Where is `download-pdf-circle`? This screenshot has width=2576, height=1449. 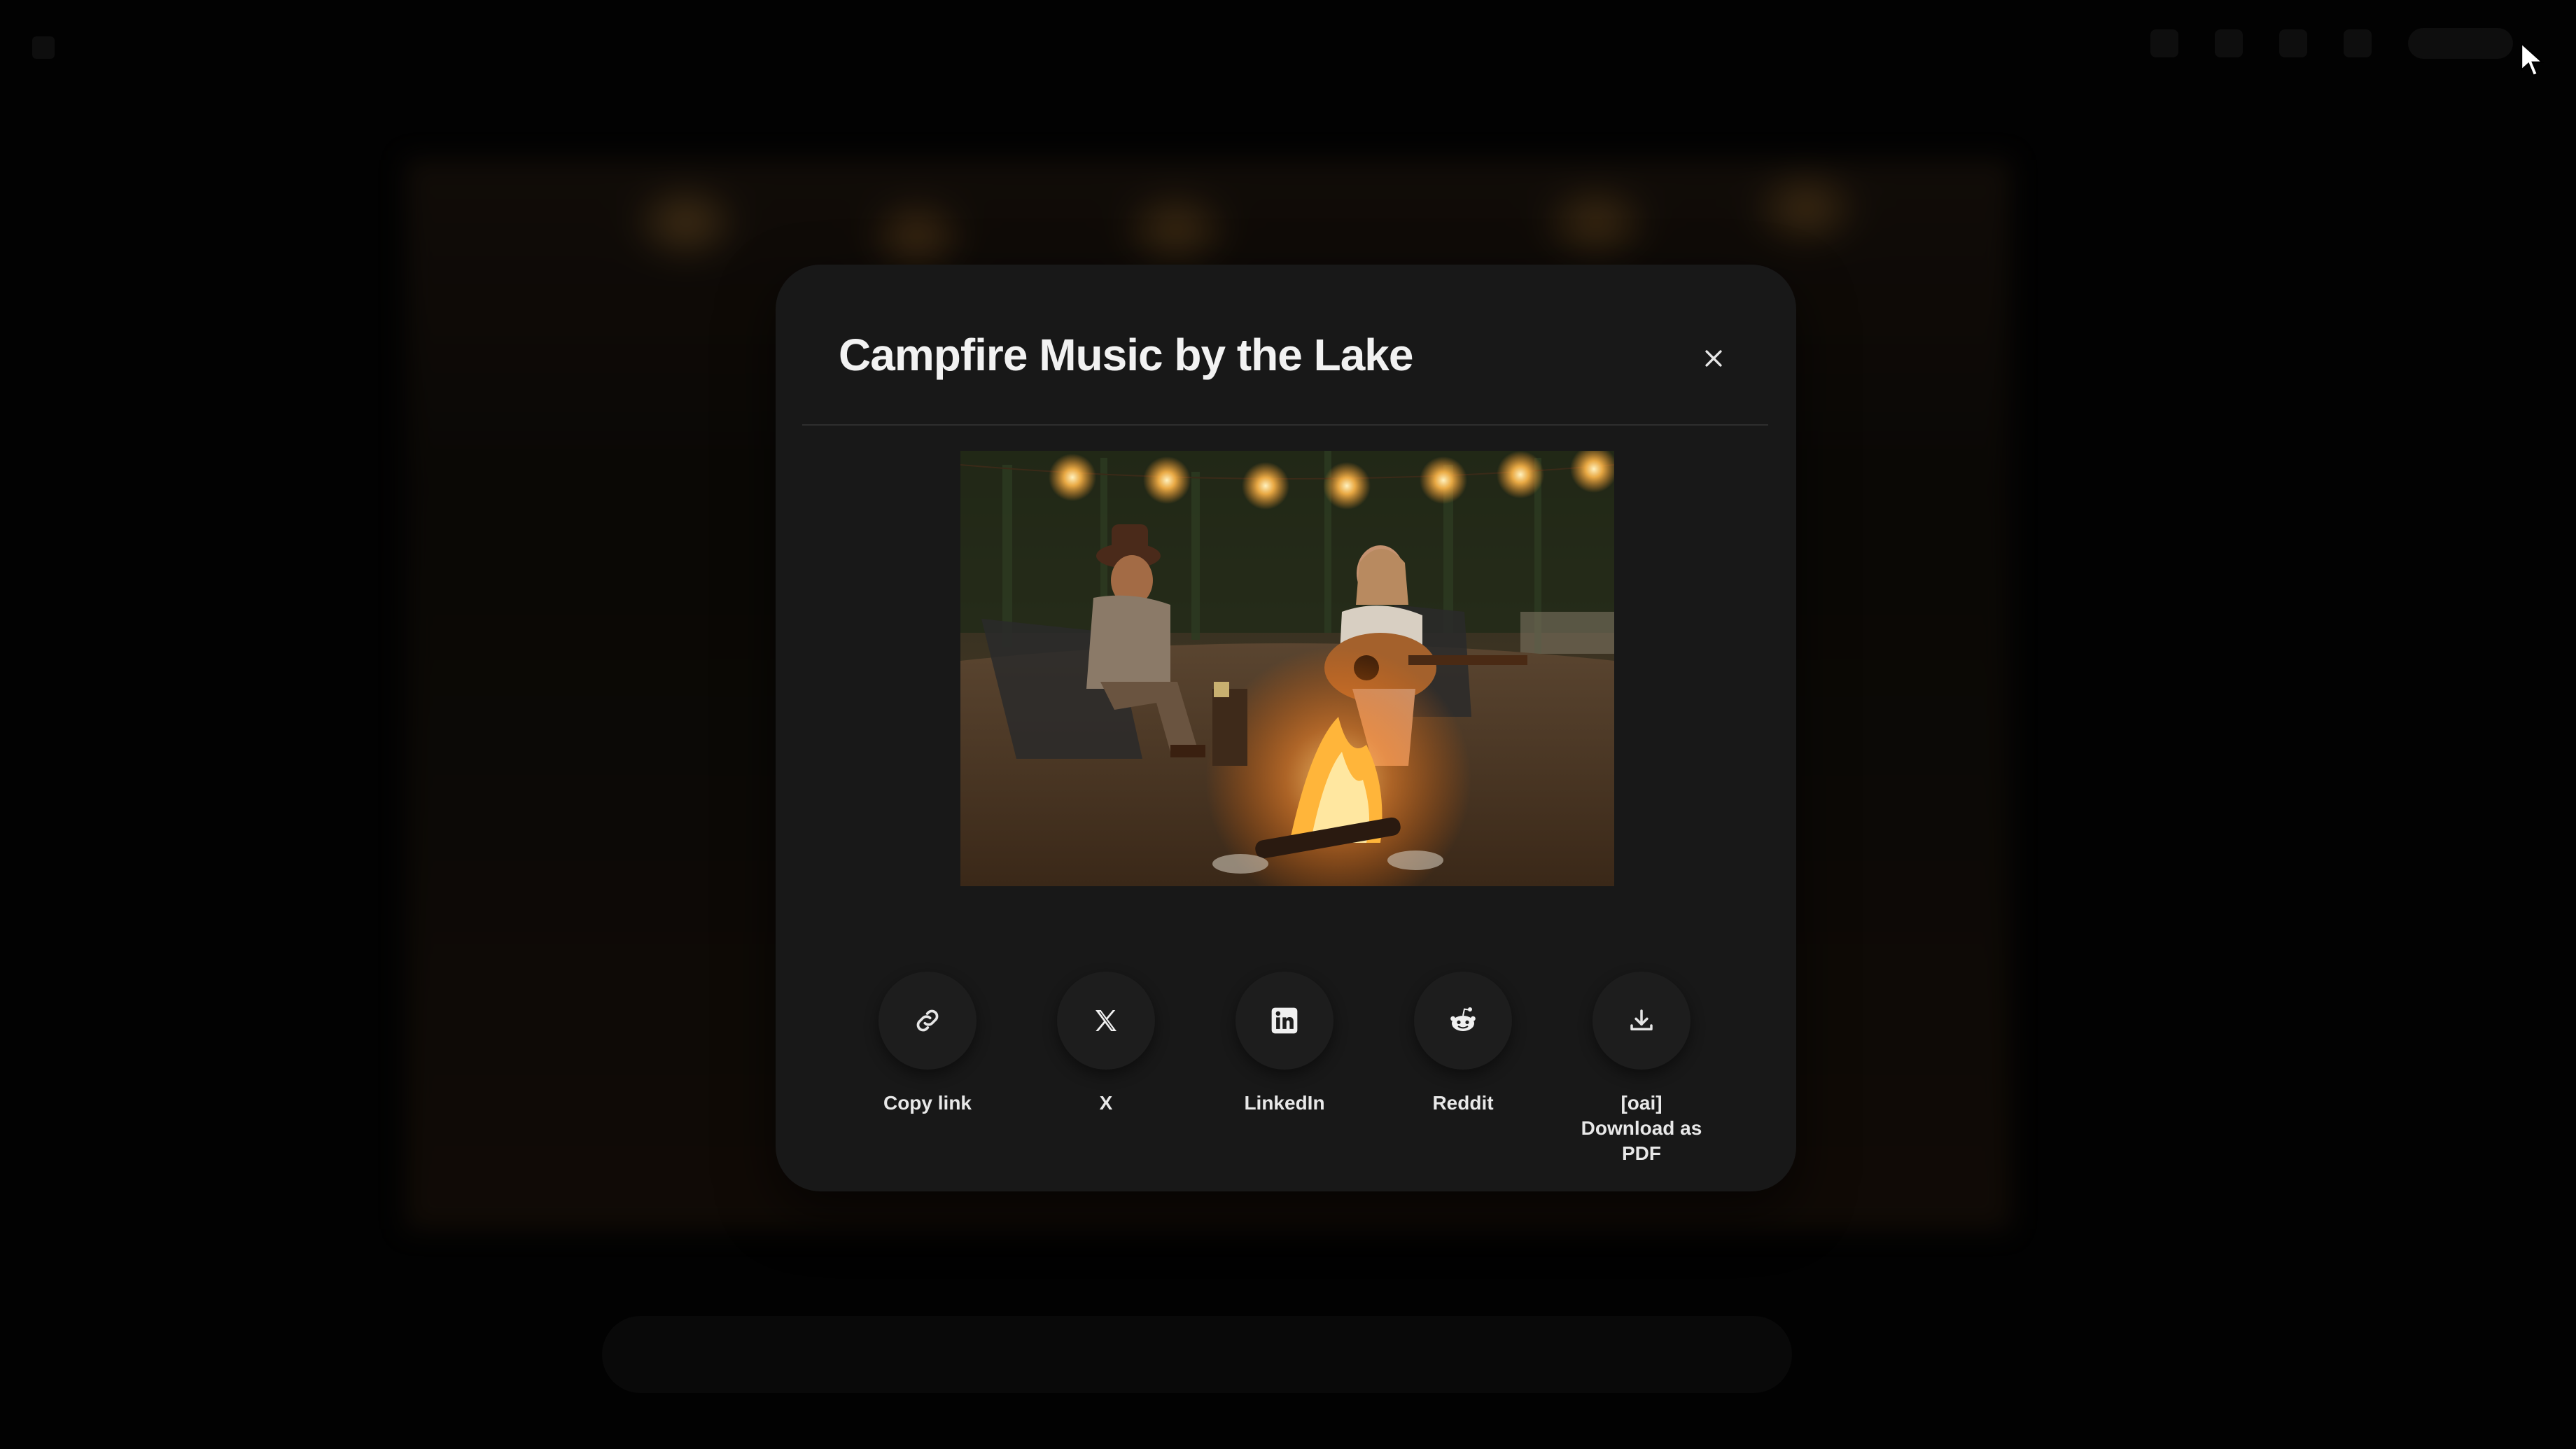 download-pdf-circle is located at coordinates (1641, 1021).